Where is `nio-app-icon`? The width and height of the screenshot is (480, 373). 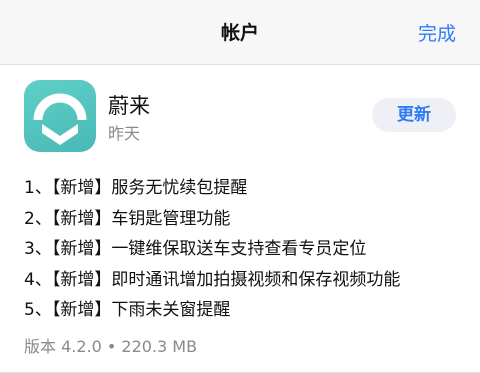 nio-app-icon is located at coordinates (60, 116).